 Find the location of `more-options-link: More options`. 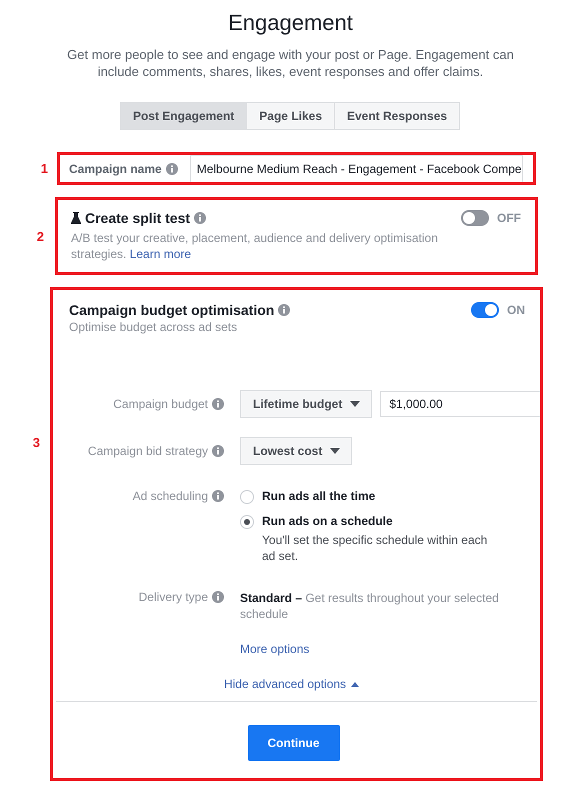

more-options-link: More options is located at coordinates (275, 649).